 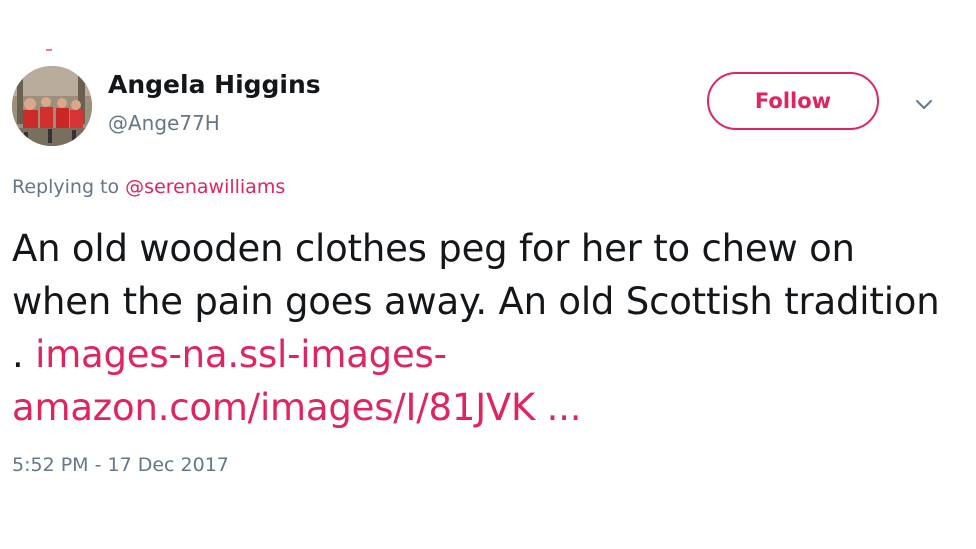 I want to click on avatar, so click(x=52, y=106).